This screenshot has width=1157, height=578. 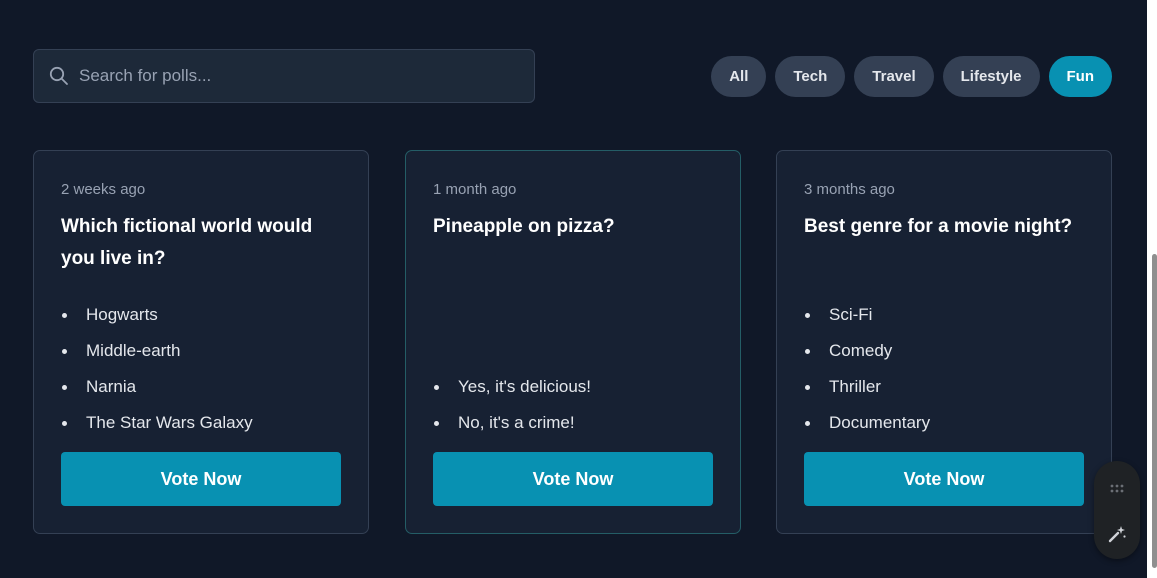 I want to click on search-icon, so click(x=59, y=76).